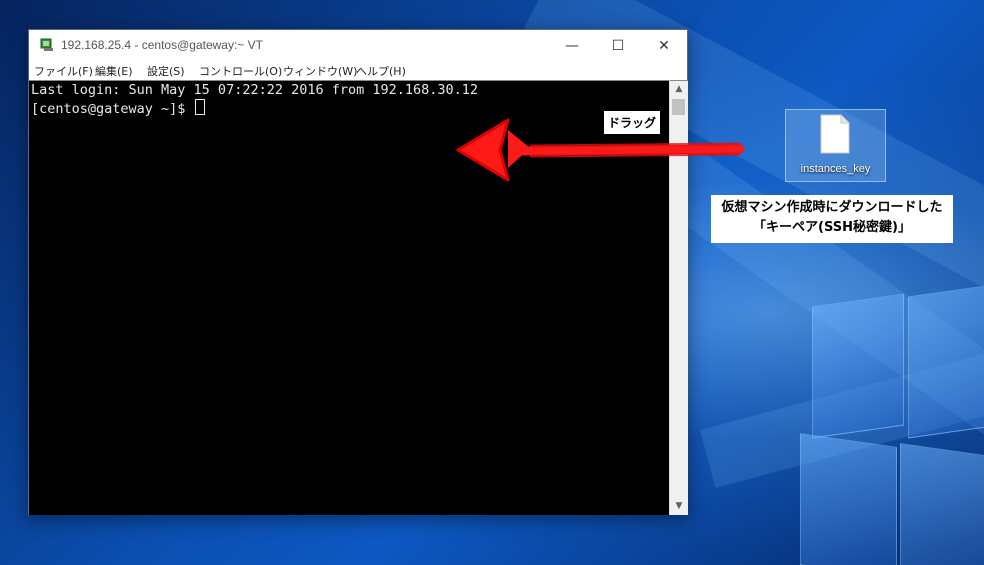 The width and height of the screenshot is (984, 565). I want to click on menu-file: ファイル(F), so click(63, 71).